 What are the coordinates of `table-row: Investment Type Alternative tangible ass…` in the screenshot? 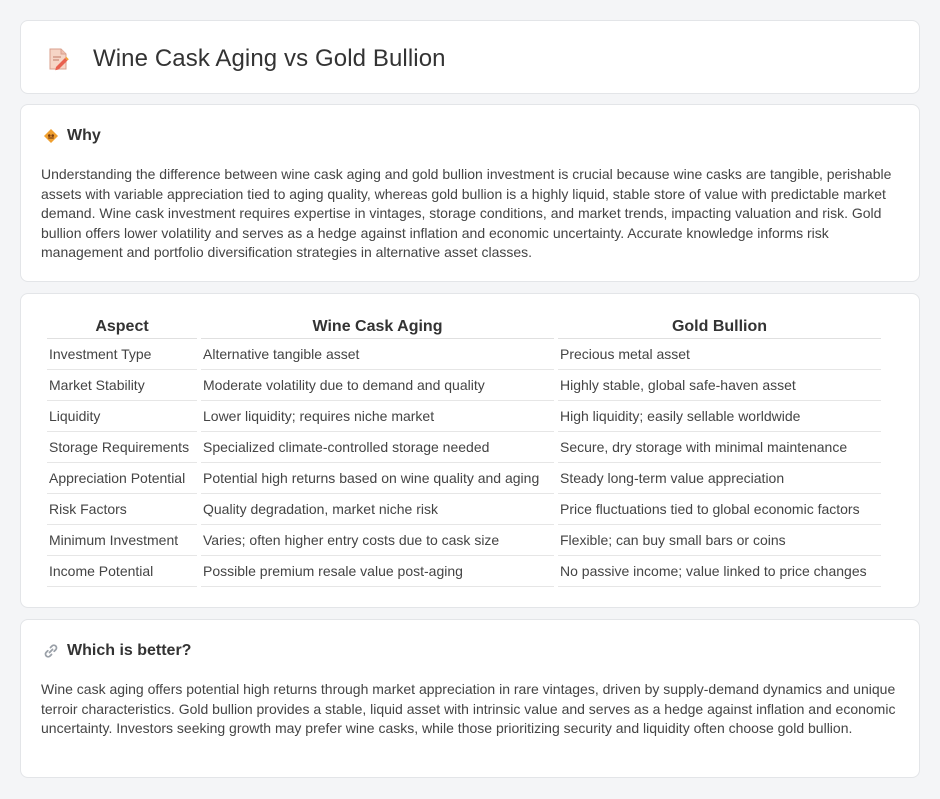 It's located at (464, 354).